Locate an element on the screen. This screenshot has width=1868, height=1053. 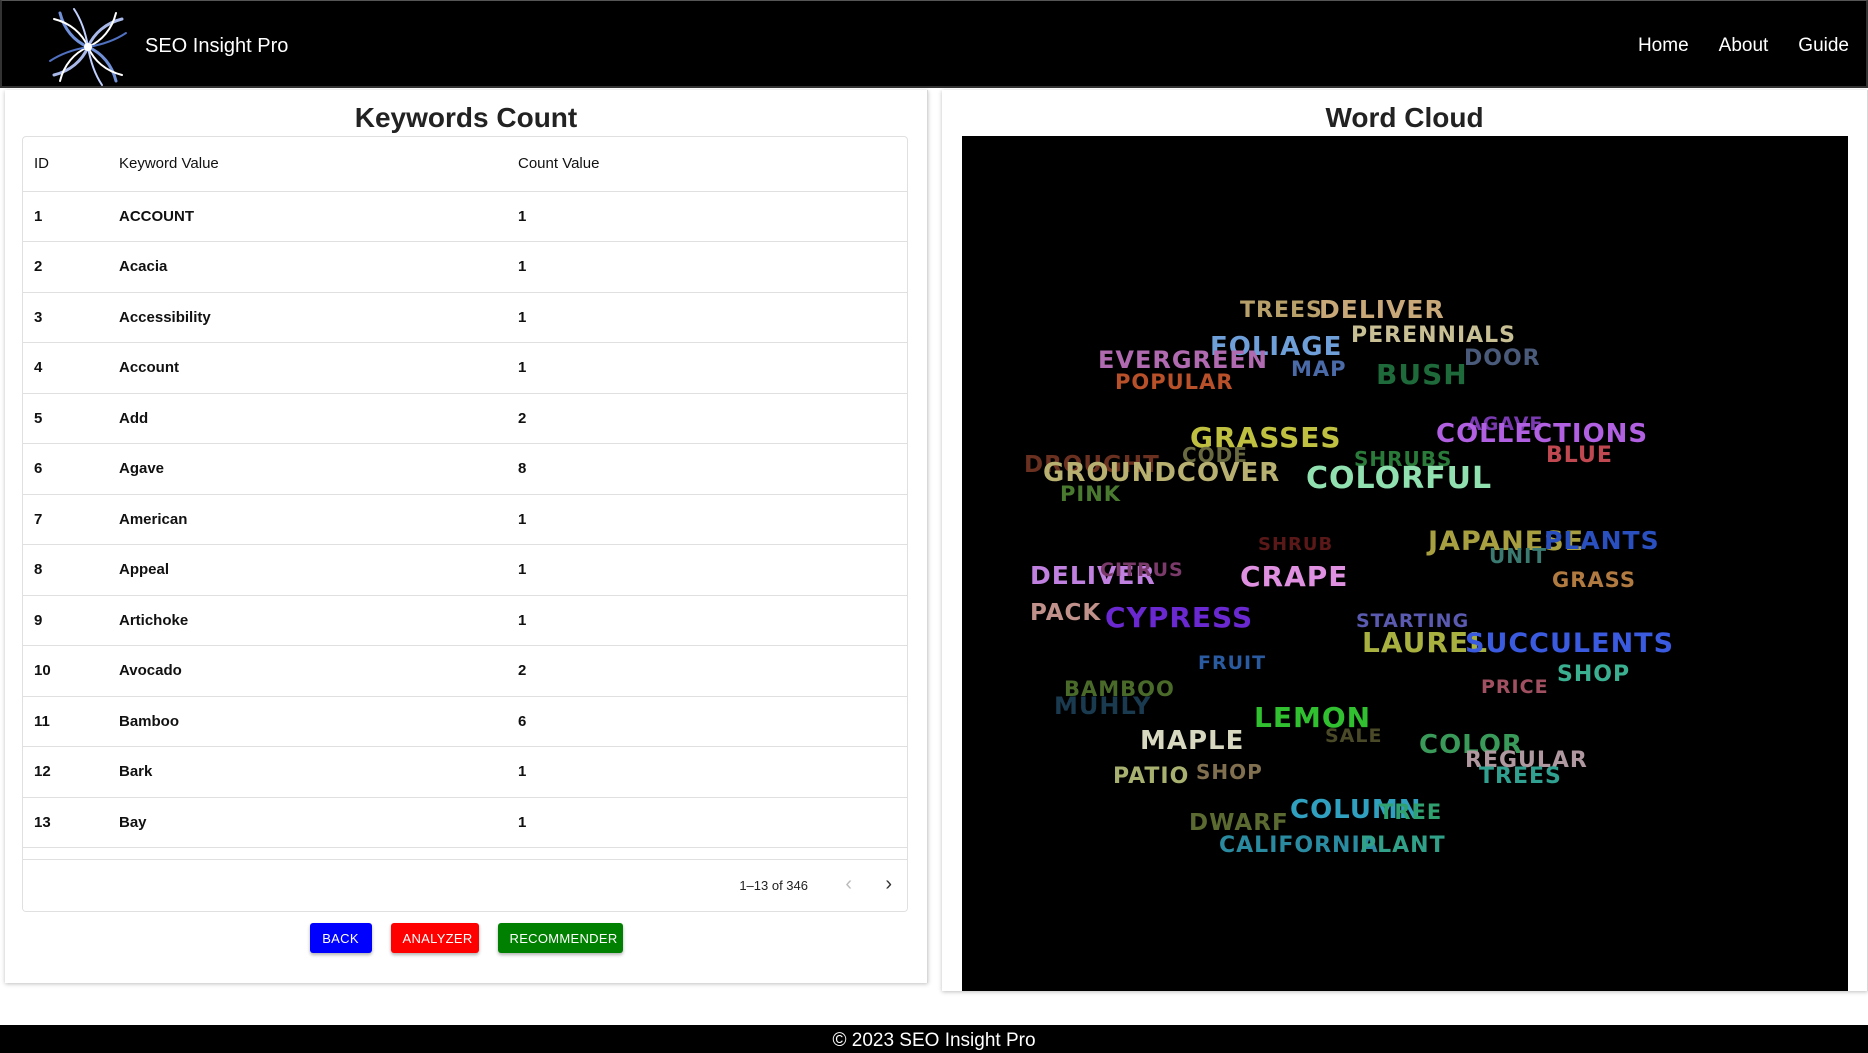
next-page-icon: › is located at coordinates (888, 884).